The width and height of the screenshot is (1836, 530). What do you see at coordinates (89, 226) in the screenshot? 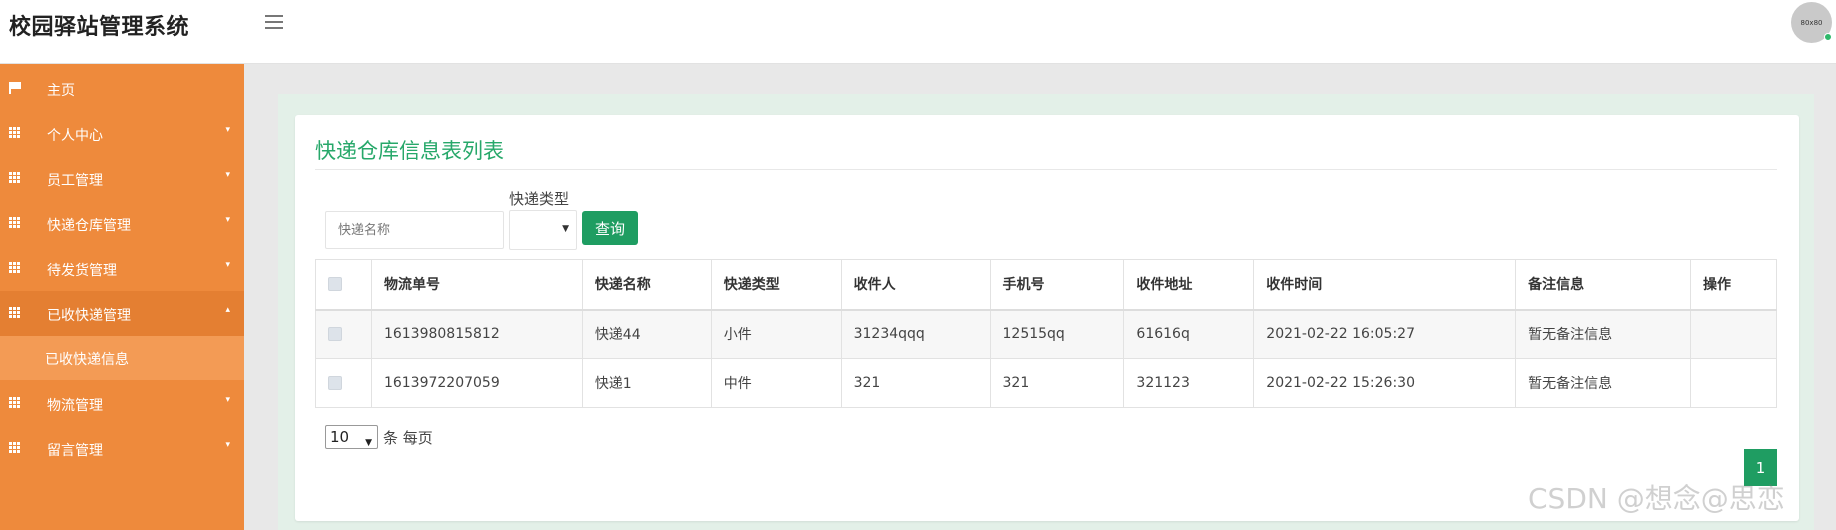
I see `sidebar-item-label: 快递仓库管理` at bounding box center [89, 226].